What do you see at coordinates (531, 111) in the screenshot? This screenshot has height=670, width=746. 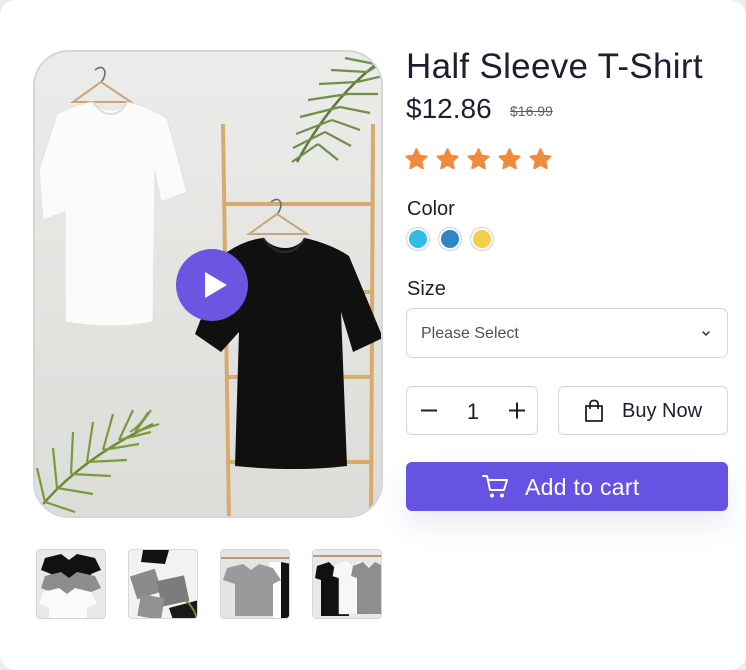 I see `original-price: $16.99` at bounding box center [531, 111].